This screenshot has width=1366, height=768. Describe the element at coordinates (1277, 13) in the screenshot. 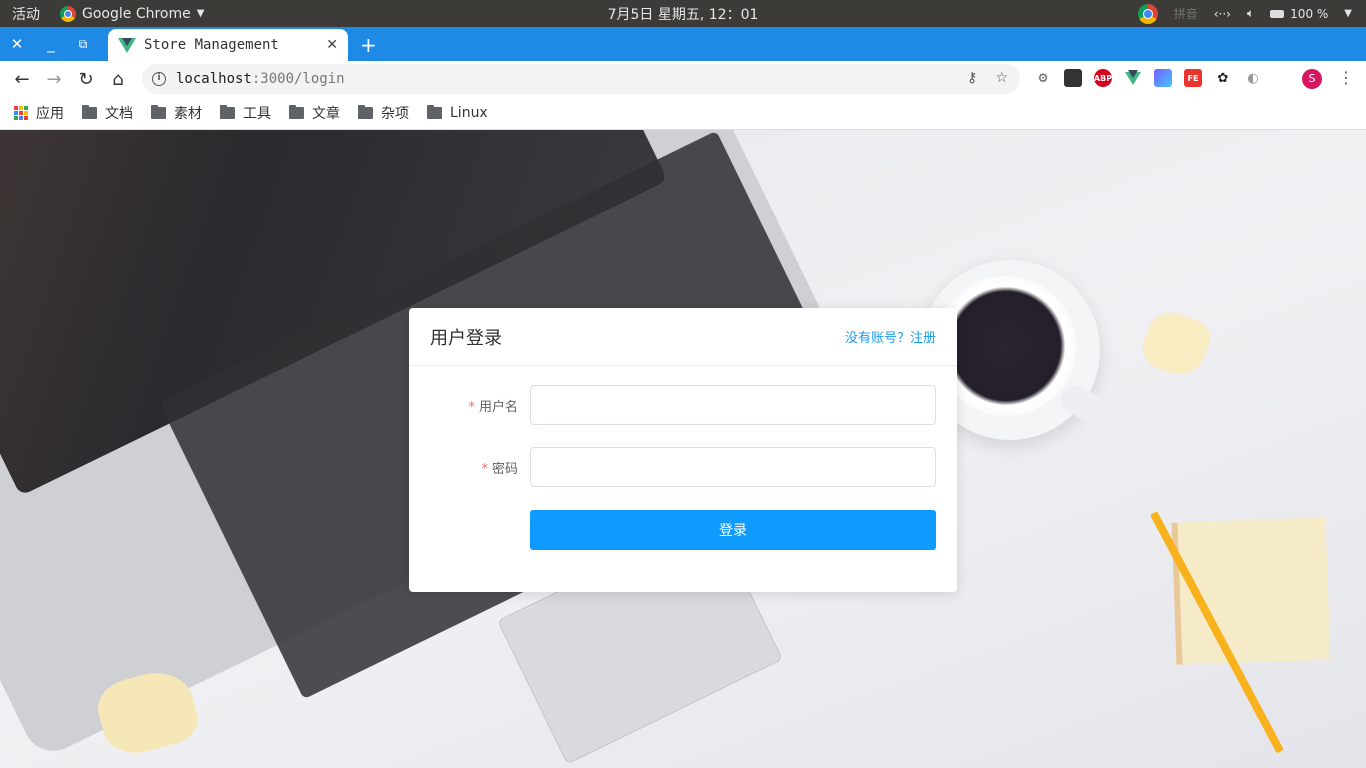

I see `battery-icon` at that location.